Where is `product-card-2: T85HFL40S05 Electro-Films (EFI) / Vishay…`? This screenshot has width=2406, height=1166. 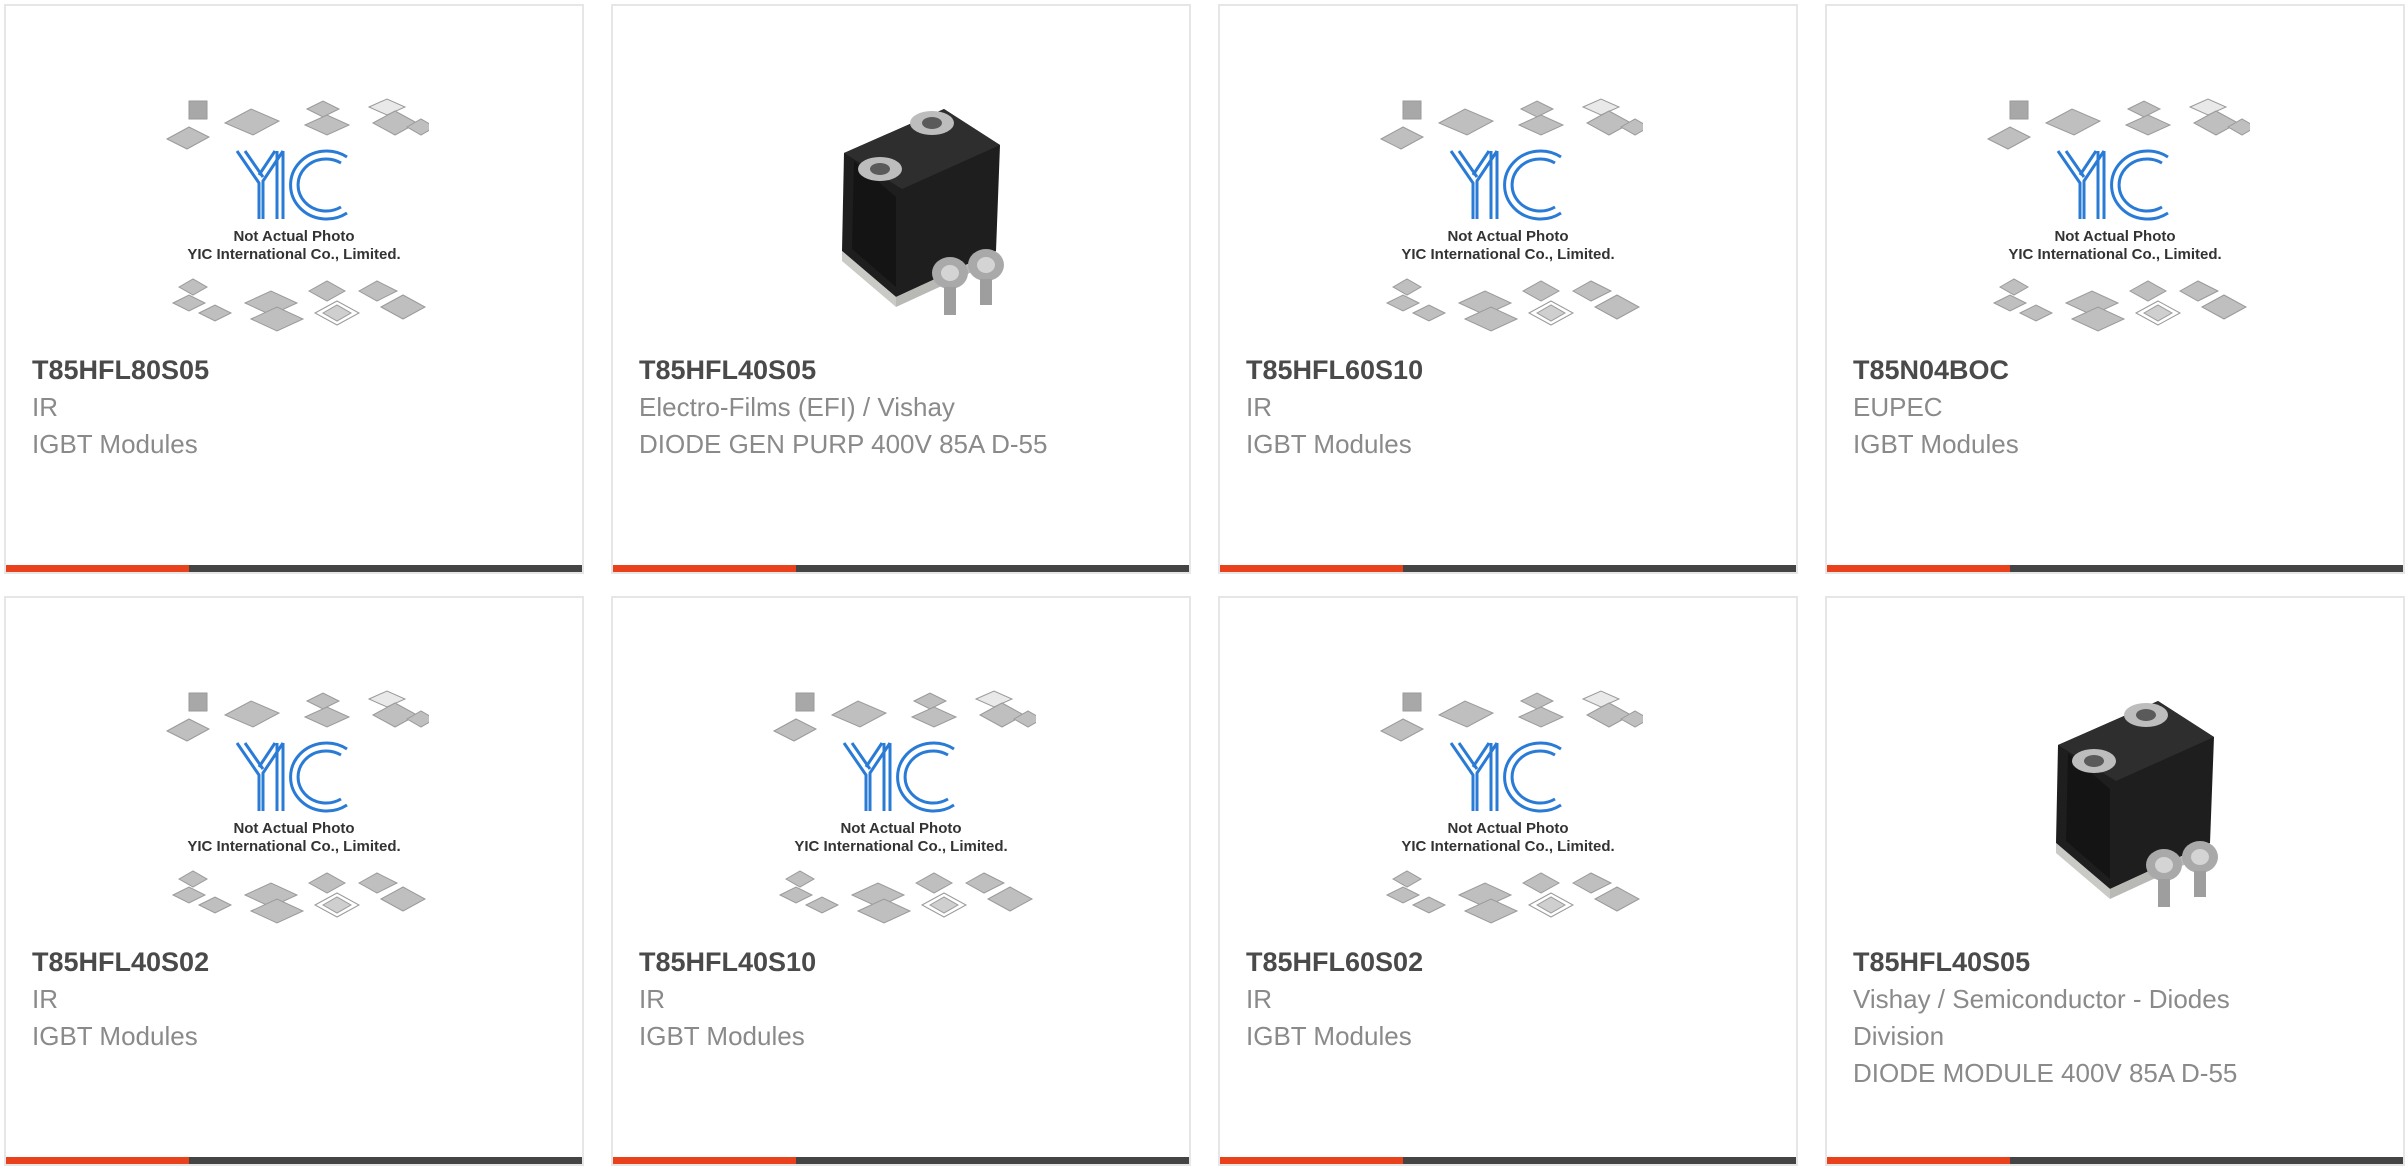
product-card-2: T85HFL40S05 Electro-Films (EFI) / Vishay… is located at coordinates (901, 289).